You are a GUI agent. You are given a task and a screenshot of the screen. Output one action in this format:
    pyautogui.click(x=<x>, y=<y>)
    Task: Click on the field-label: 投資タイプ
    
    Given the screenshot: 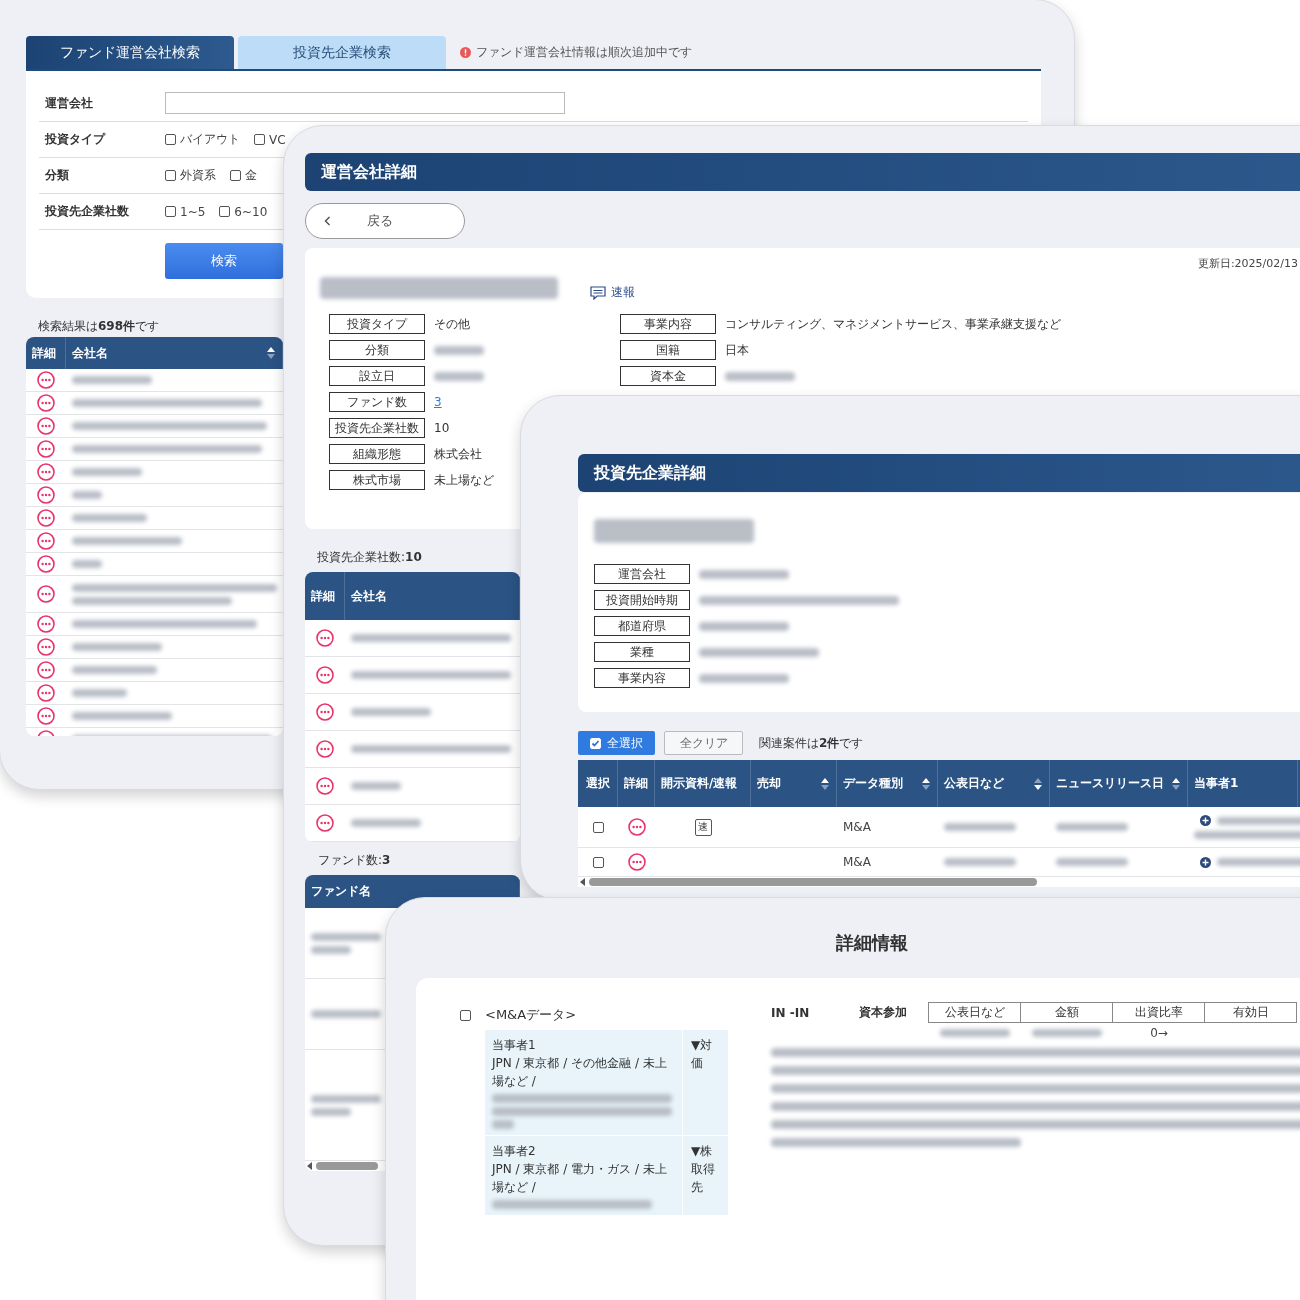 What is the action you would take?
    pyautogui.click(x=76, y=139)
    